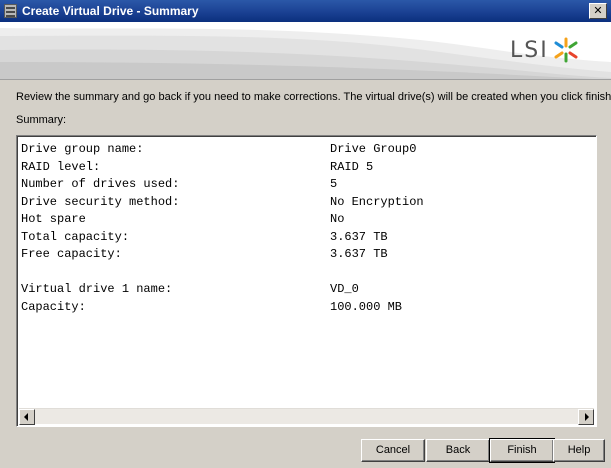 Image resolution: width=611 pixels, height=468 pixels. Describe the element at coordinates (53, 306) in the screenshot. I see `summary-row-label: Capacity:` at that location.